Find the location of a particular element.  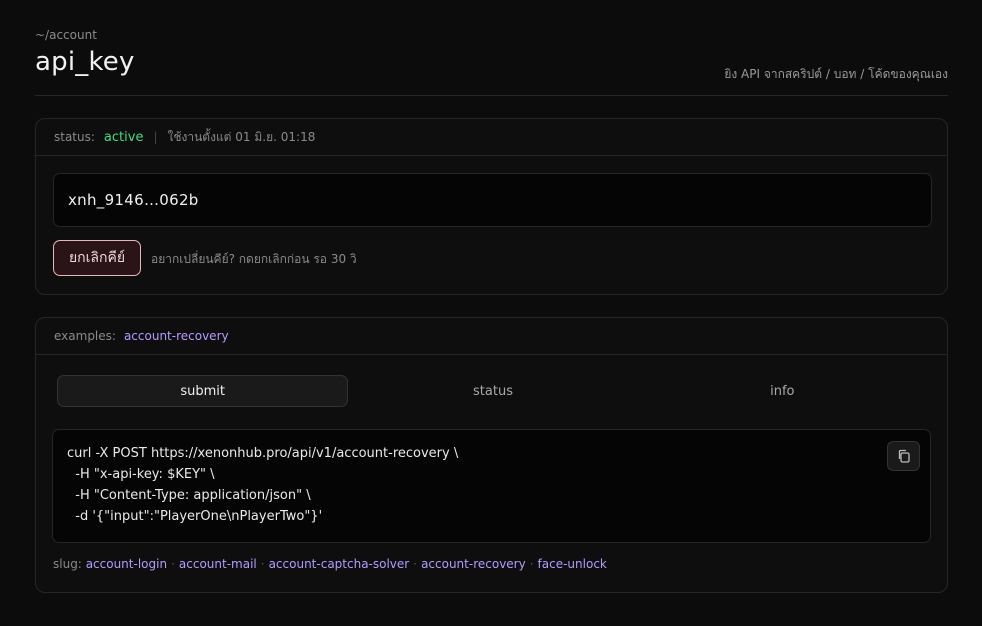

copy-button is located at coordinates (903, 456).